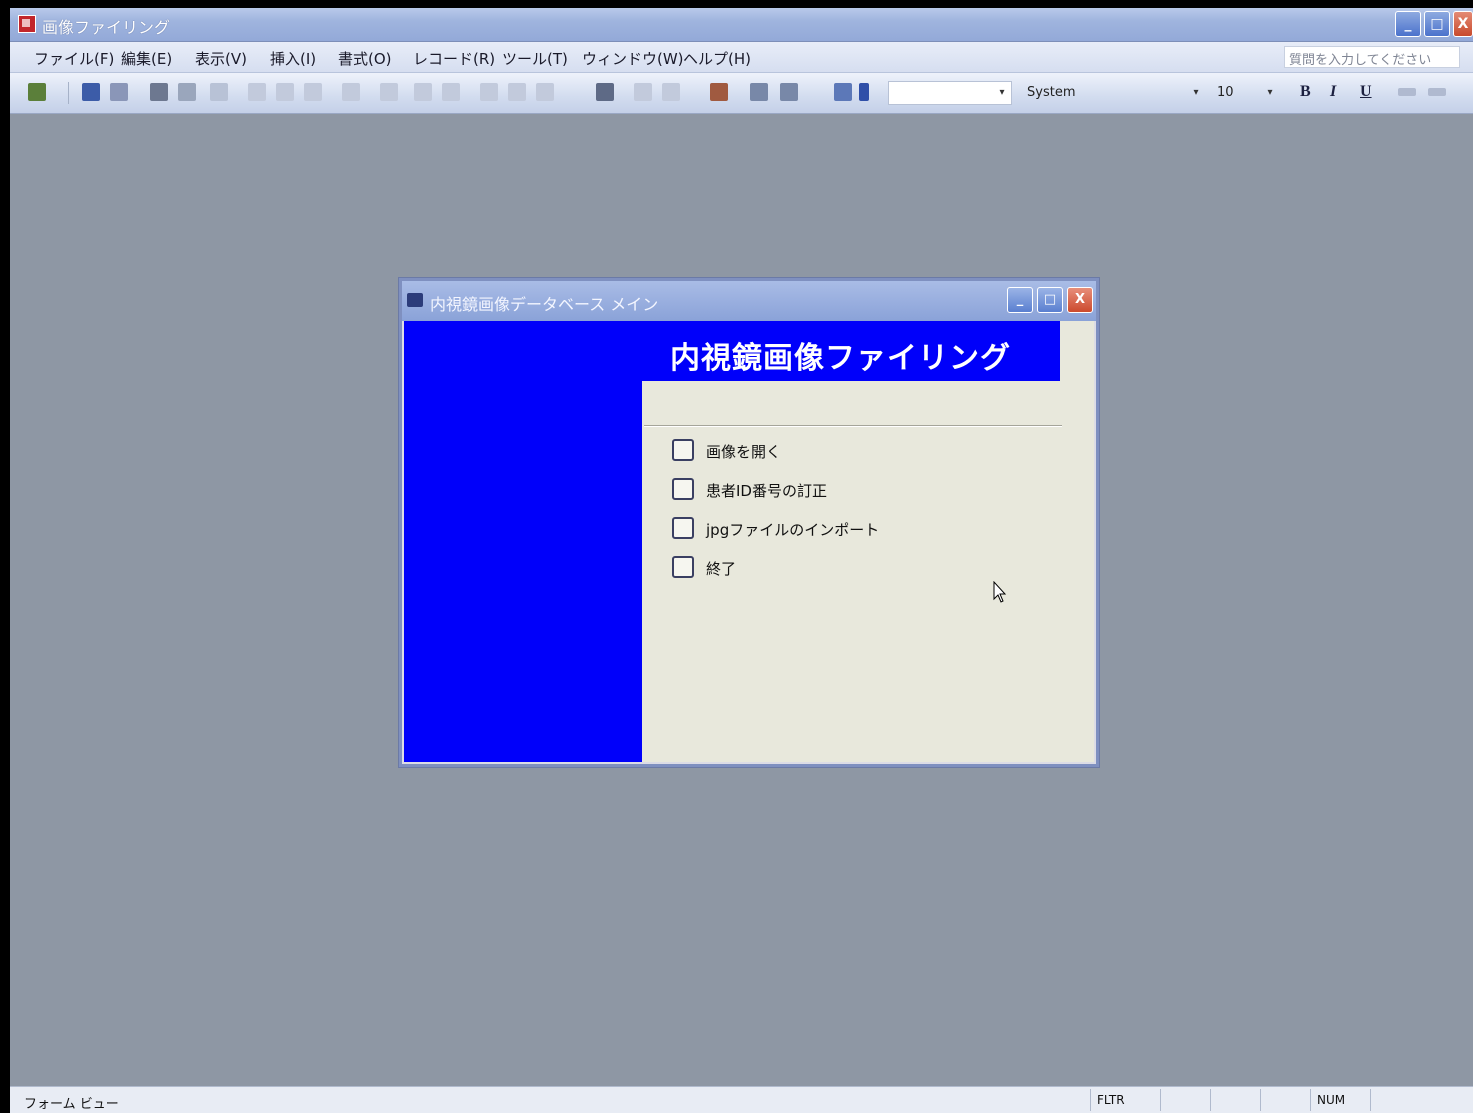  I want to click on menu-file: ファイル(F), so click(74, 58).